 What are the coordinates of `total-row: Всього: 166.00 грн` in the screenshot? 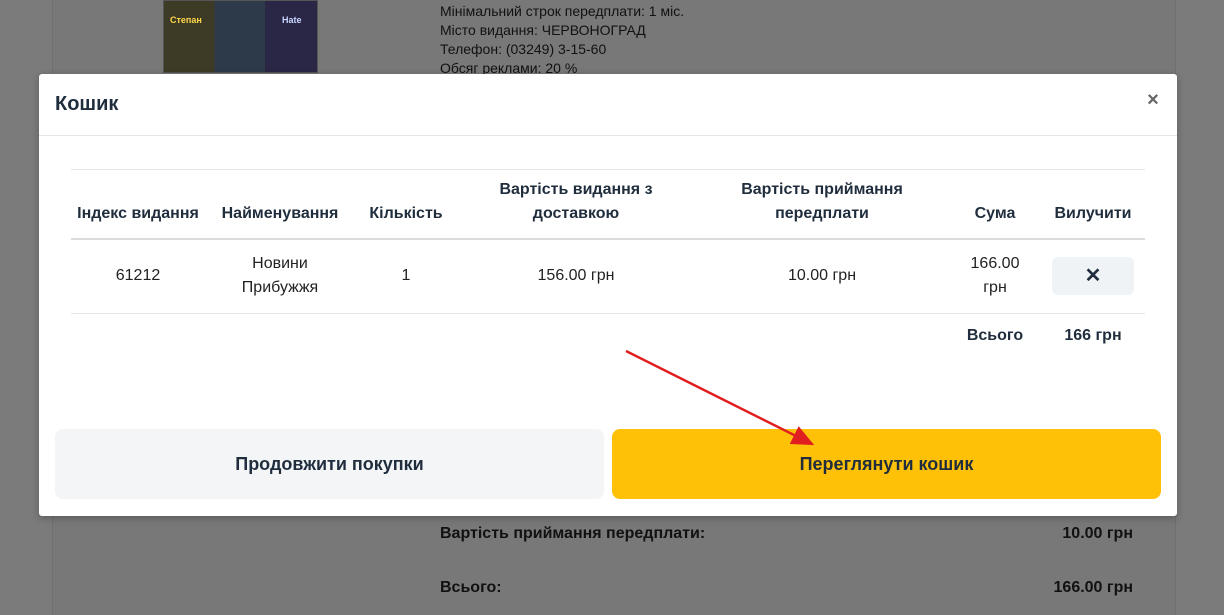 It's located at (786, 588).